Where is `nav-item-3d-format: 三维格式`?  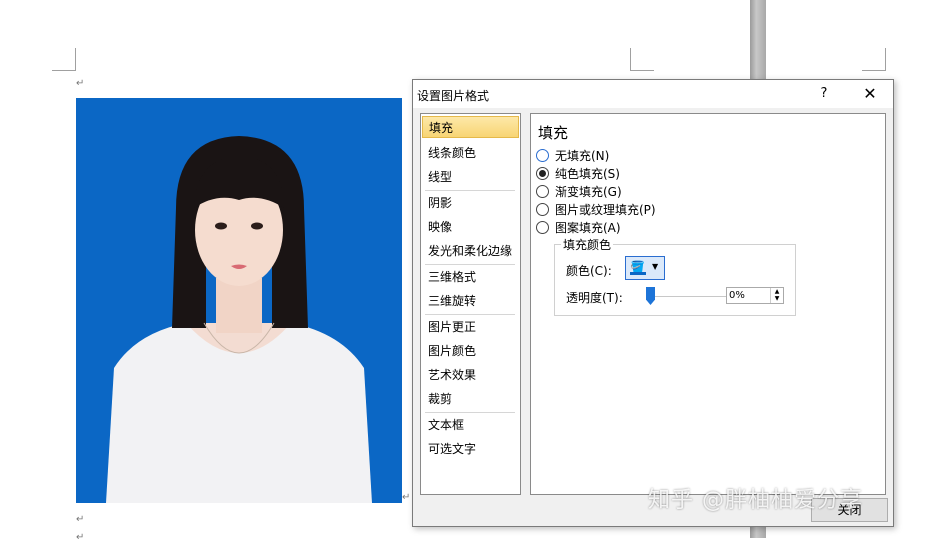 nav-item-3d-format: 三维格式 is located at coordinates (470, 277).